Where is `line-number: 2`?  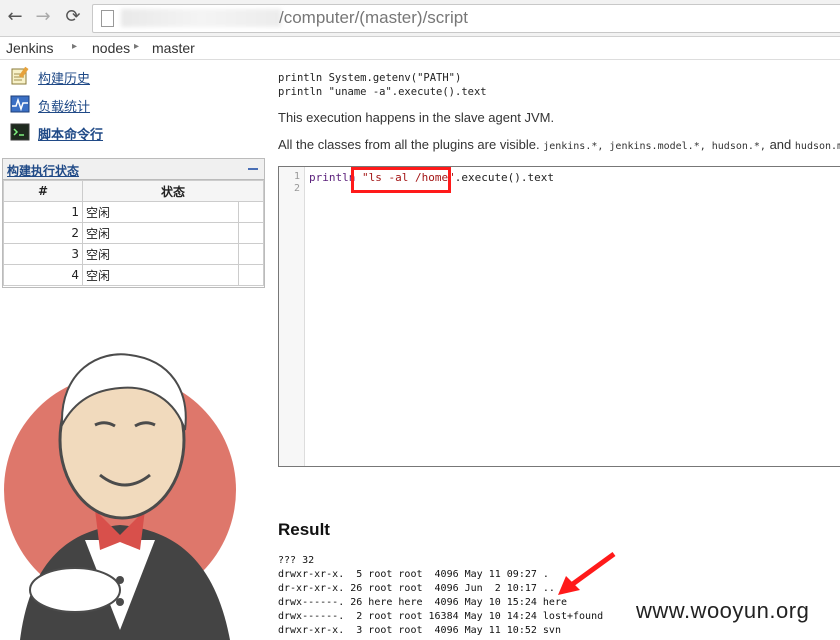 line-number: 2 is located at coordinates (296, 188).